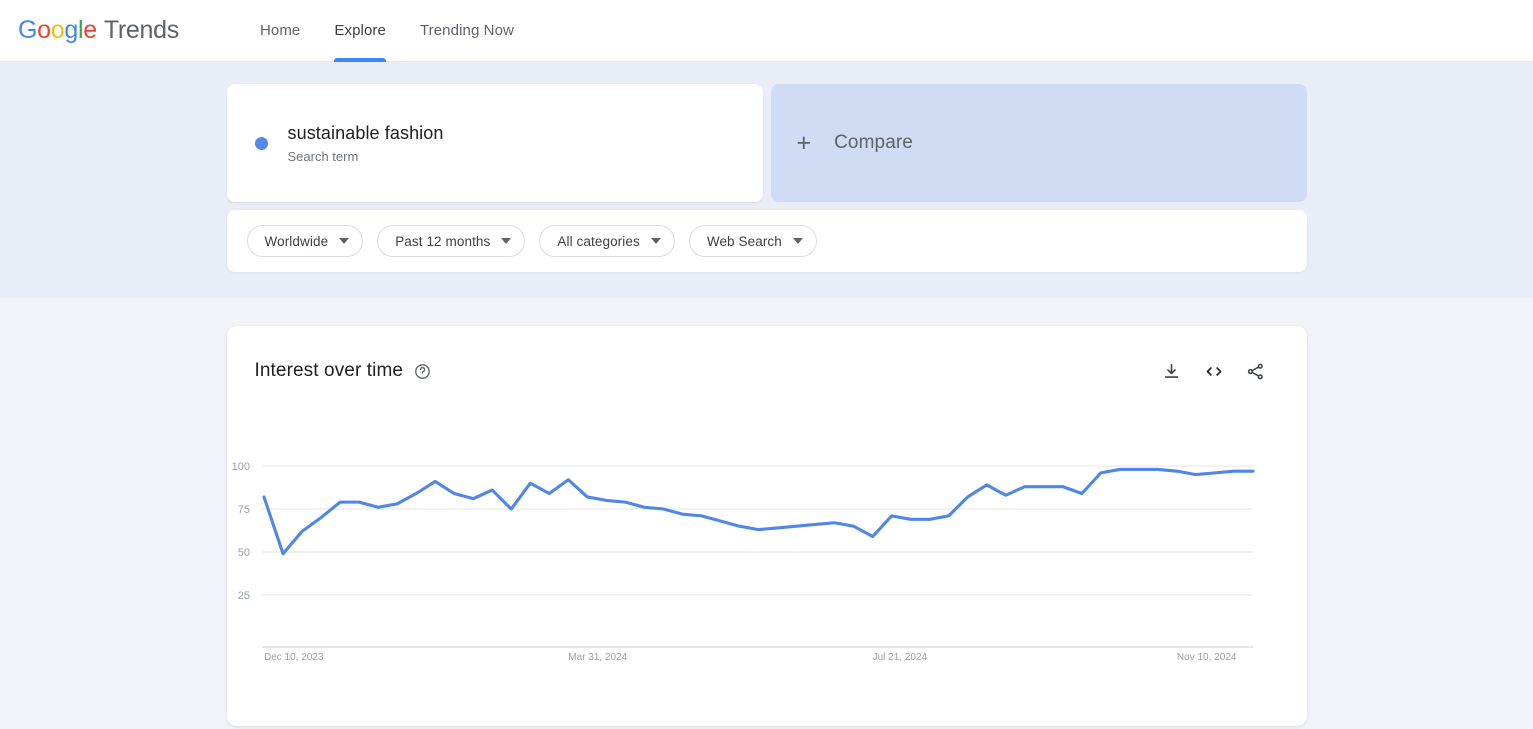  Describe the element at coordinates (494, 143) in the screenshot. I see `search-term-card: sustainable fashion Search term` at that location.